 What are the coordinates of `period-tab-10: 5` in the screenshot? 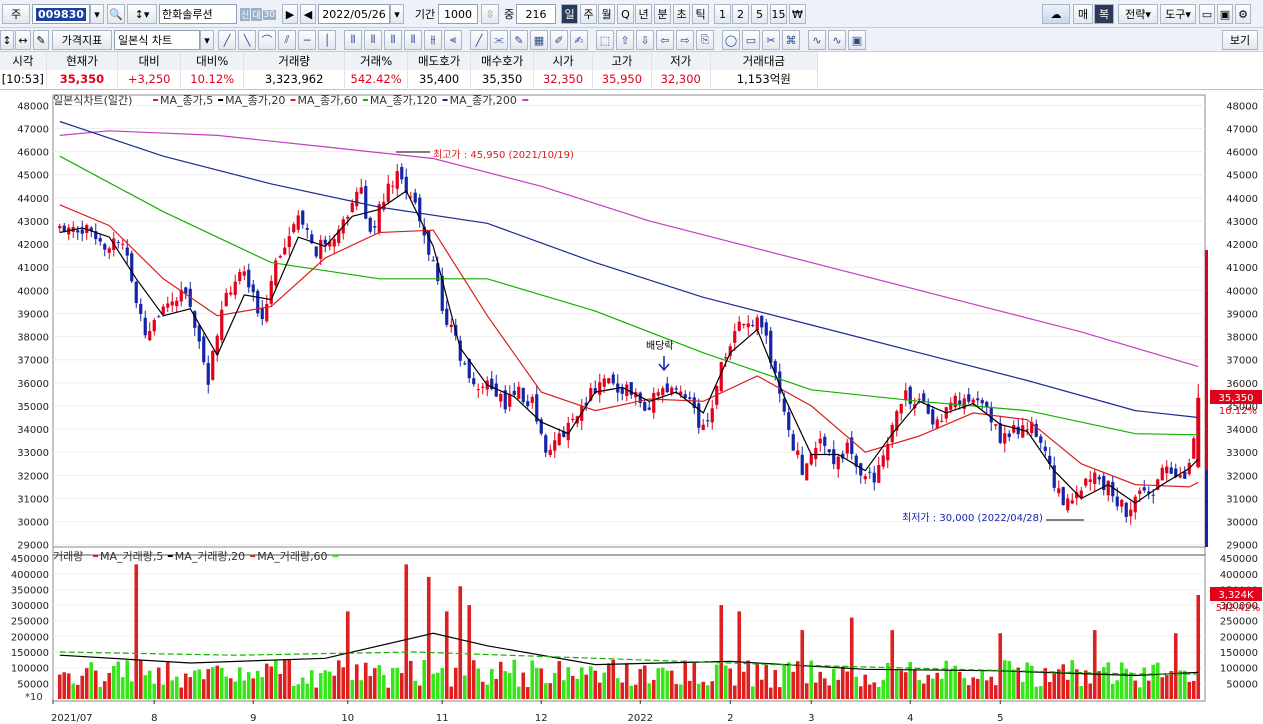 It's located at (759, 14).